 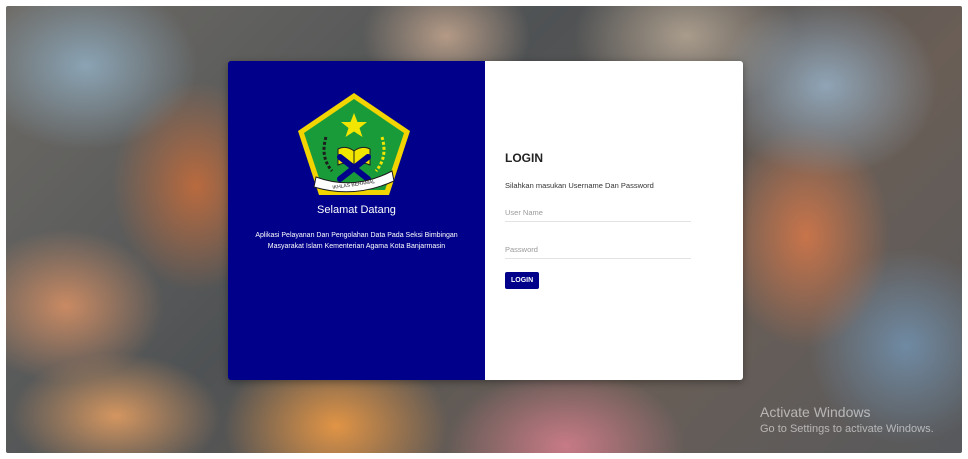 What do you see at coordinates (815, 412) in the screenshot?
I see `watermark-title: Activate Windows` at bounding box center [815, 412].